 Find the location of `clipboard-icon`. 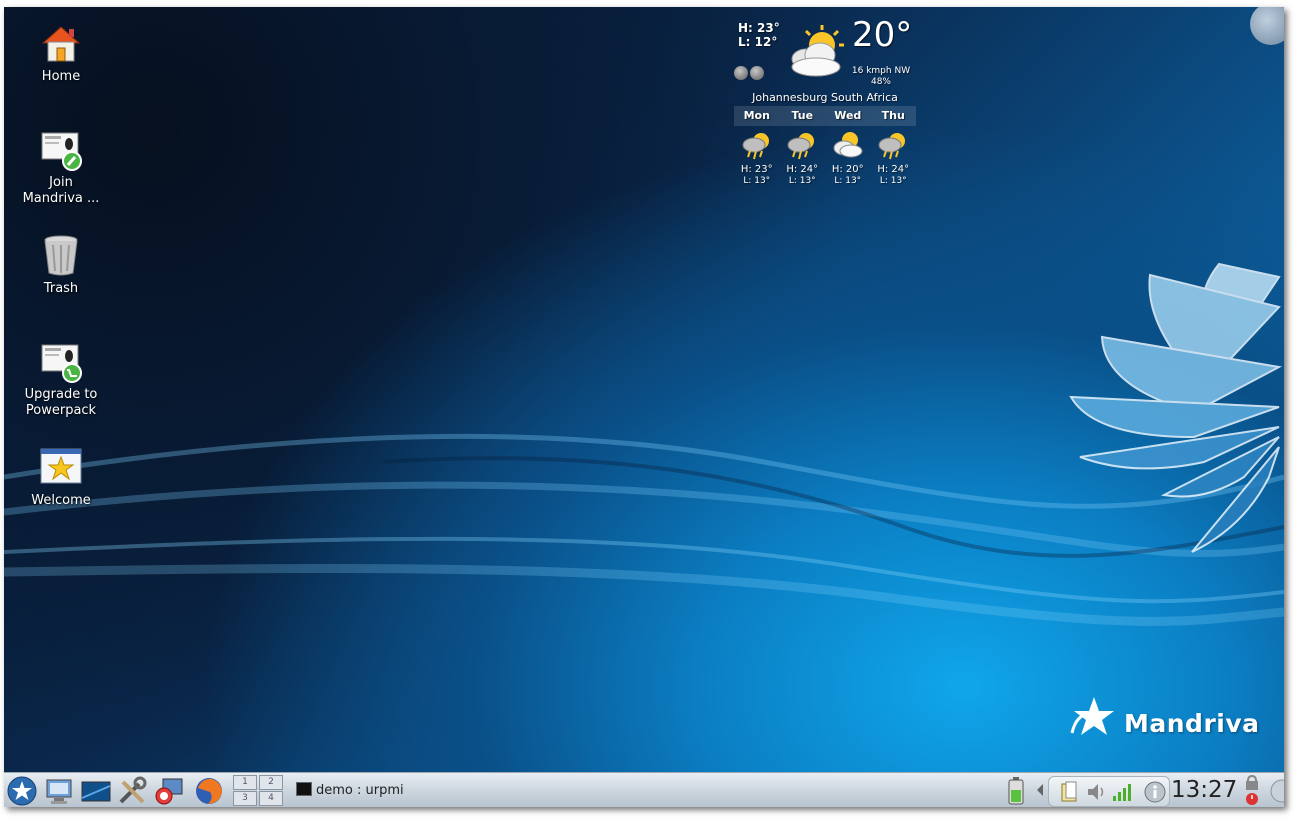

clipboard-icon is located at coordinates (1070, 792).